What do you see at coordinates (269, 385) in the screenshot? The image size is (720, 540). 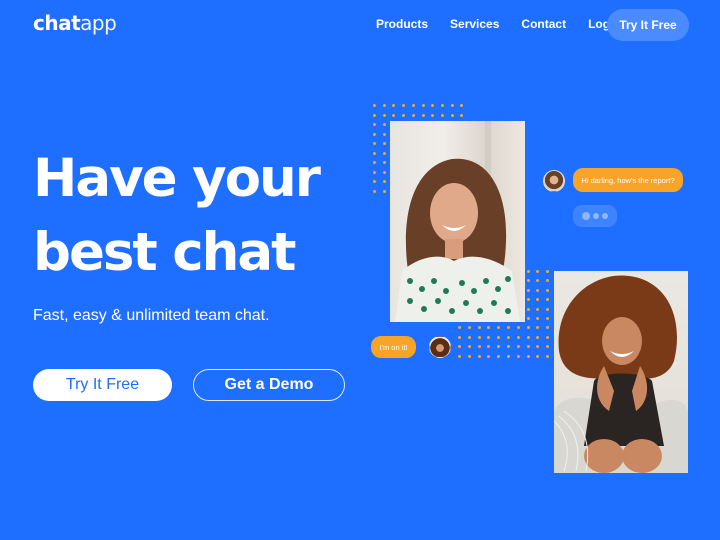 I see `get-demo-button: Get a Demo` at bounding box center [269, 385].